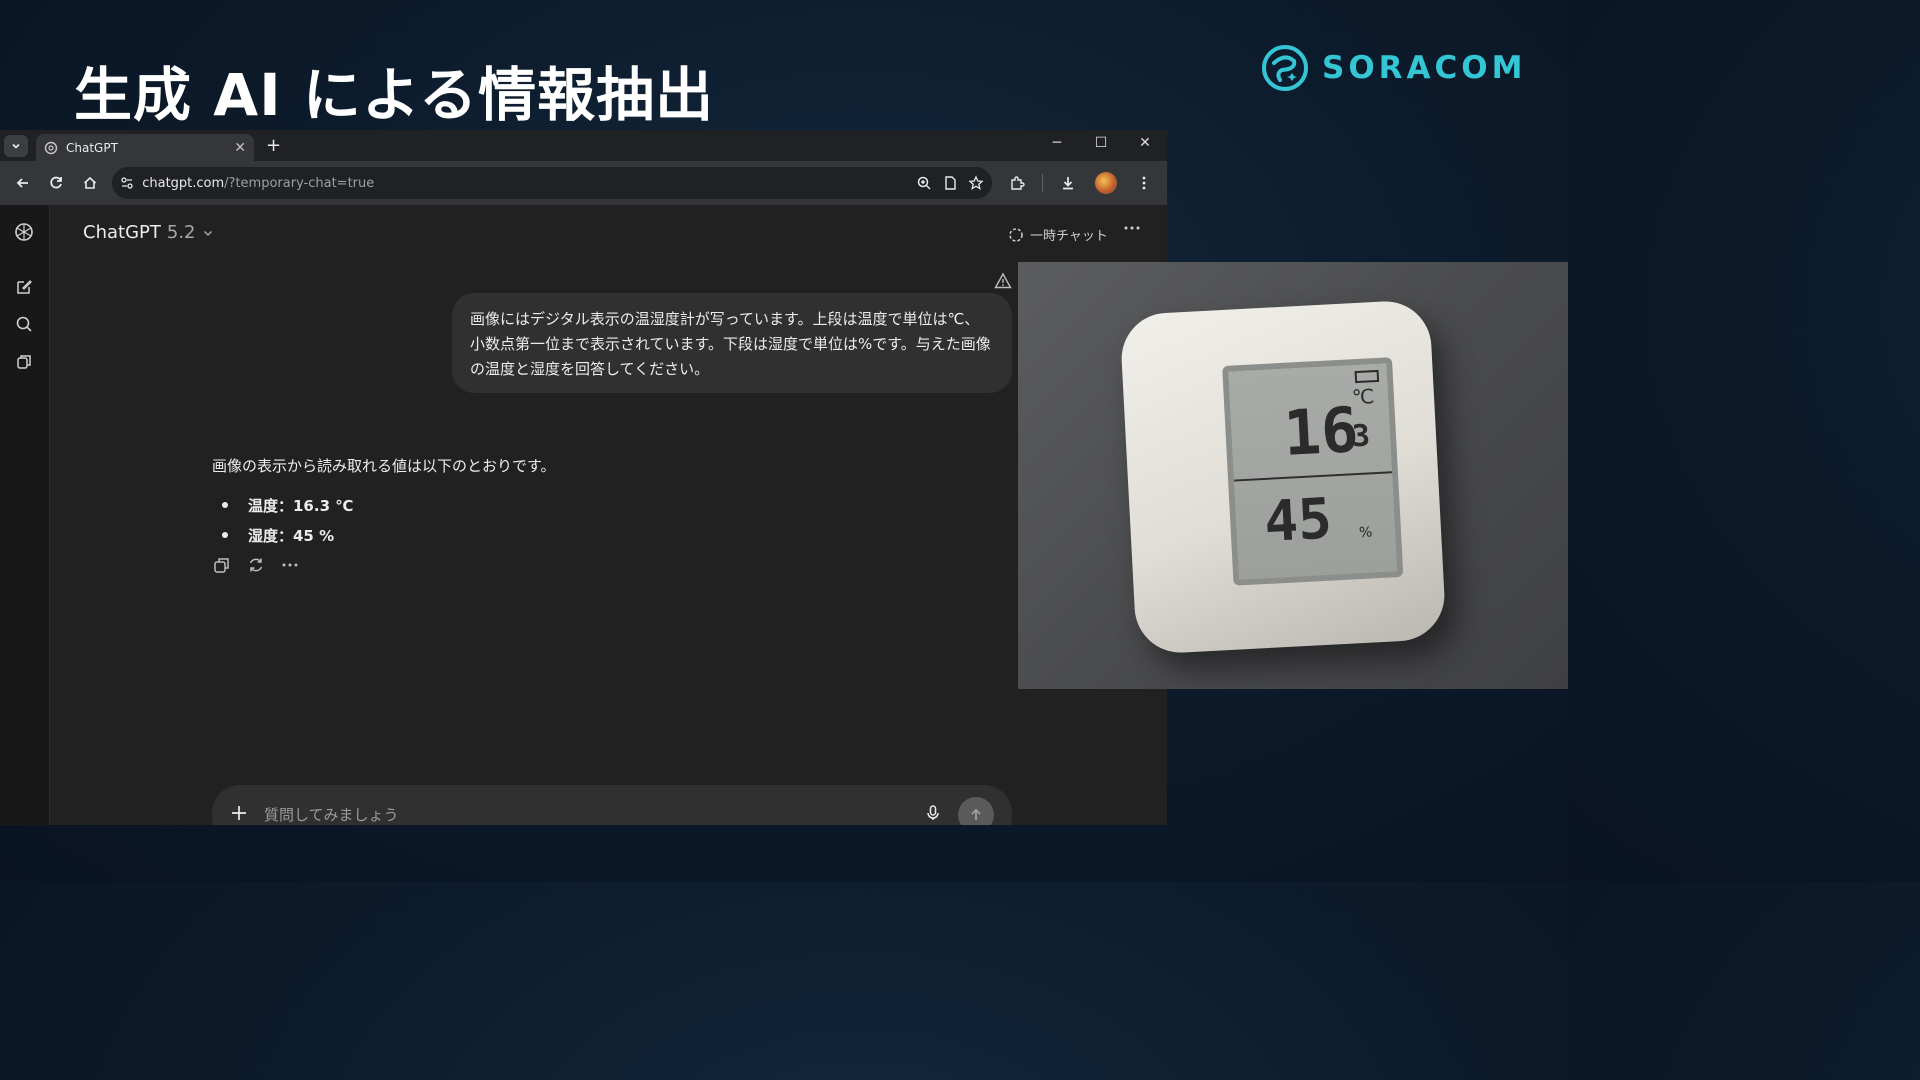 This screenshot has width=1920, height=1080. Describe the element at coordinates (612, 805) in the screenshot. I see `composer` at that location.